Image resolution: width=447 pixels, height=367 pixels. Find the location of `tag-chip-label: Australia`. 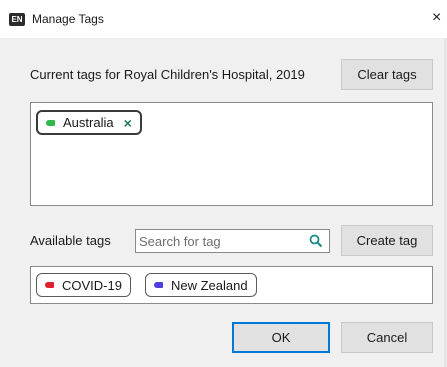

tag-chip-label: Australia is located at coordinates (88, 122).